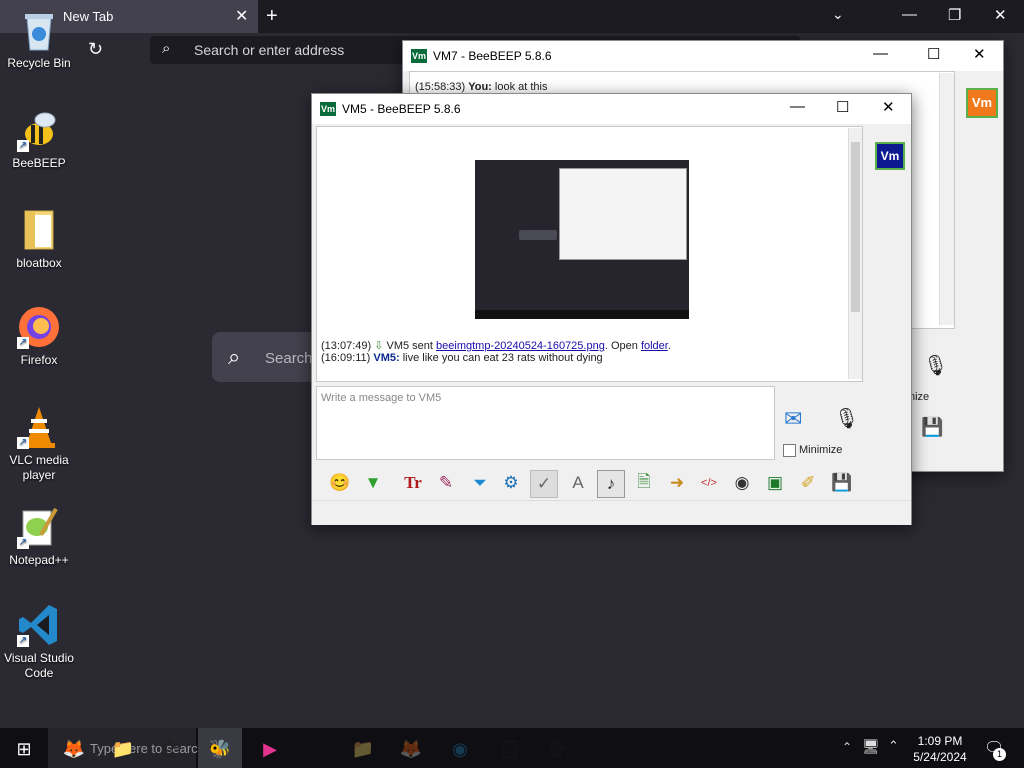 This screenshot has height=768, width=1024. What do you see at coordinates (582, 314) in the screenshot?
I see `screenshot-taskbar` at bounding box center [582, 314].